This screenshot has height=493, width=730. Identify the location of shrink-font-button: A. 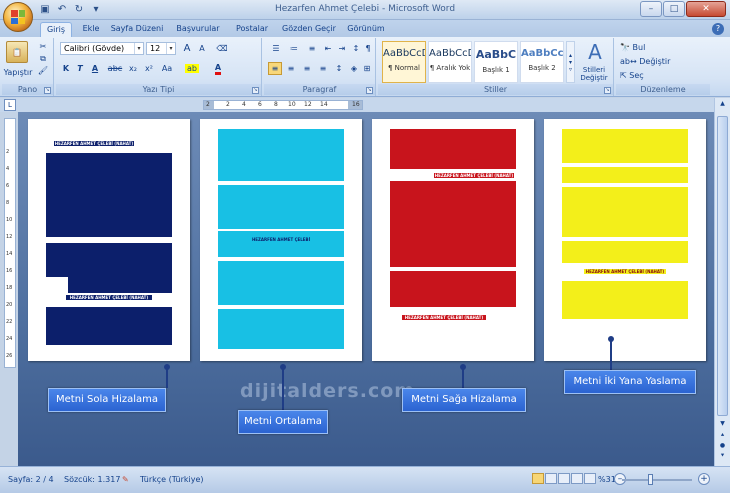
(202, 48).